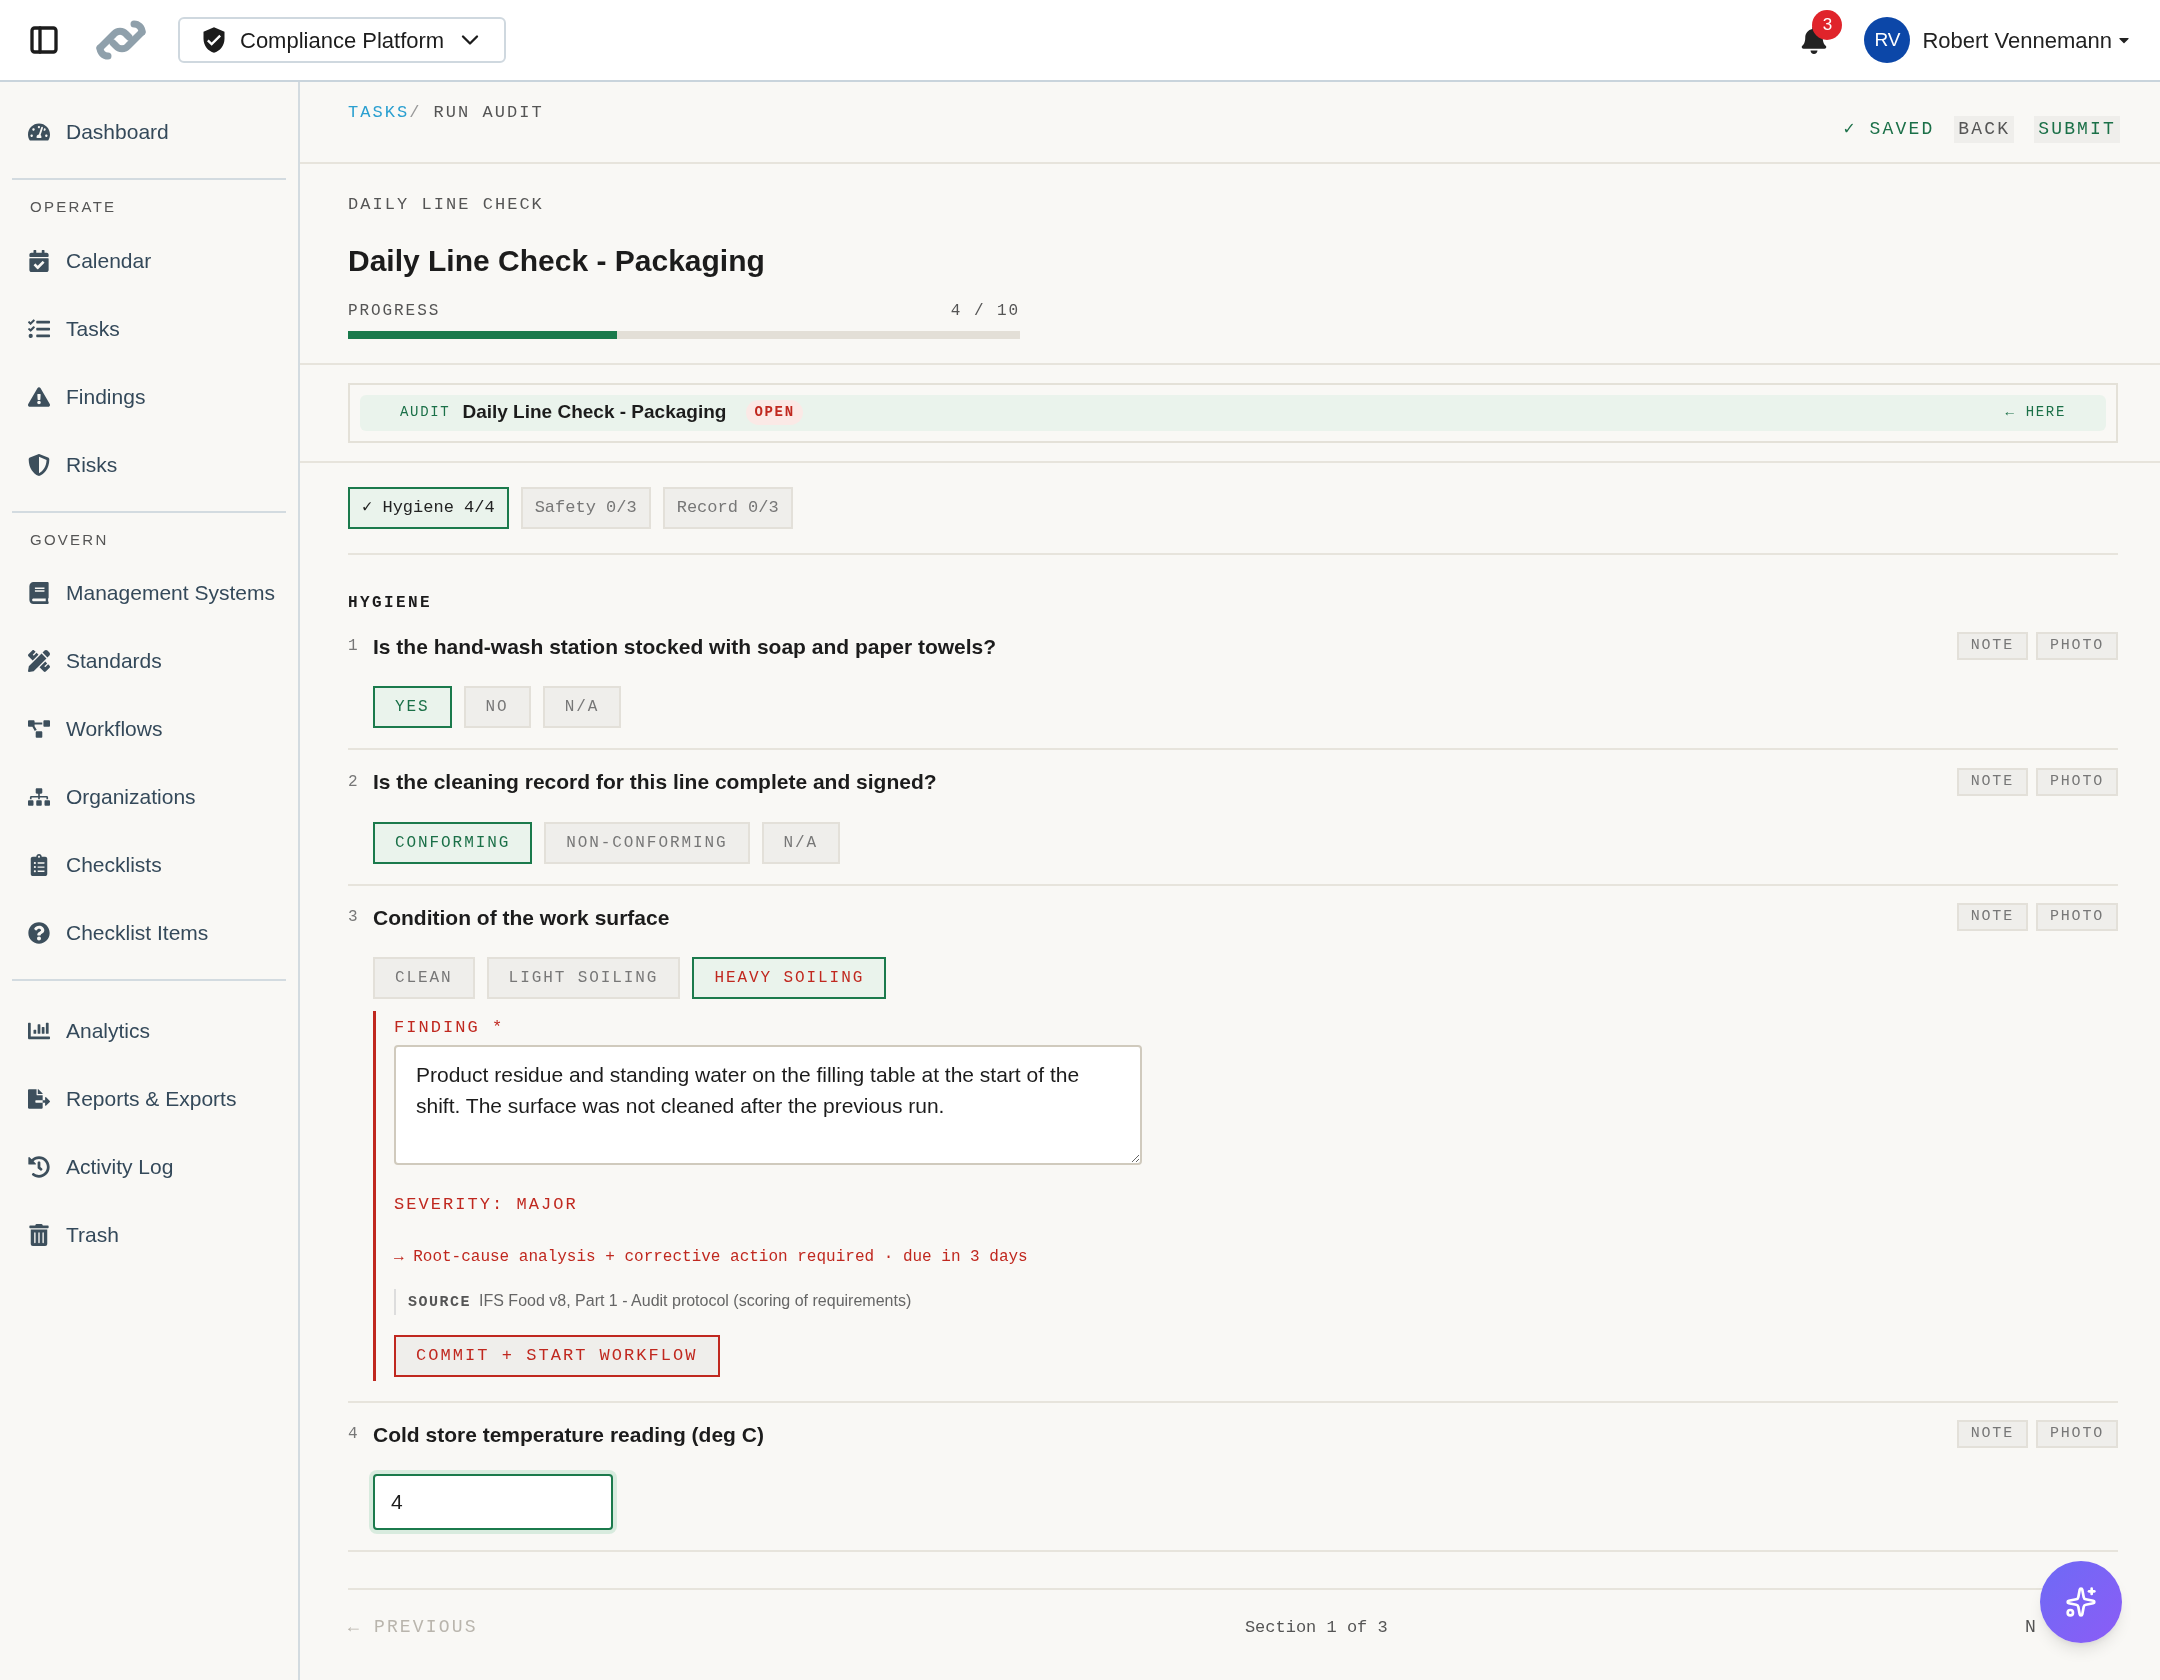  What do you see at coordinates (39, 328) in the screenshot?
I see `checklist-icon` at bounding box center [39, 328].